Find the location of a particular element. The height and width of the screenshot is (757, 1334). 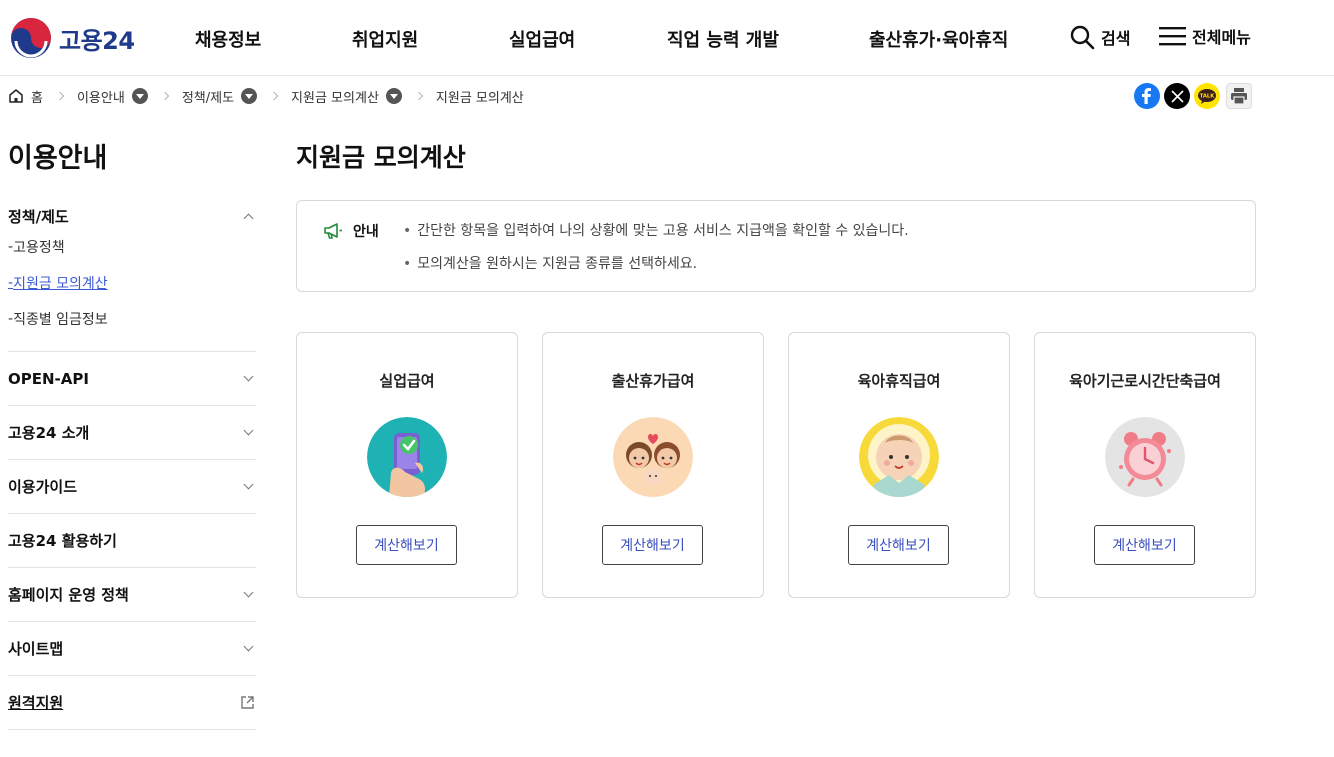

breadcrumb-item-policy: 정책/제도 is located at coordinates (219, 96).